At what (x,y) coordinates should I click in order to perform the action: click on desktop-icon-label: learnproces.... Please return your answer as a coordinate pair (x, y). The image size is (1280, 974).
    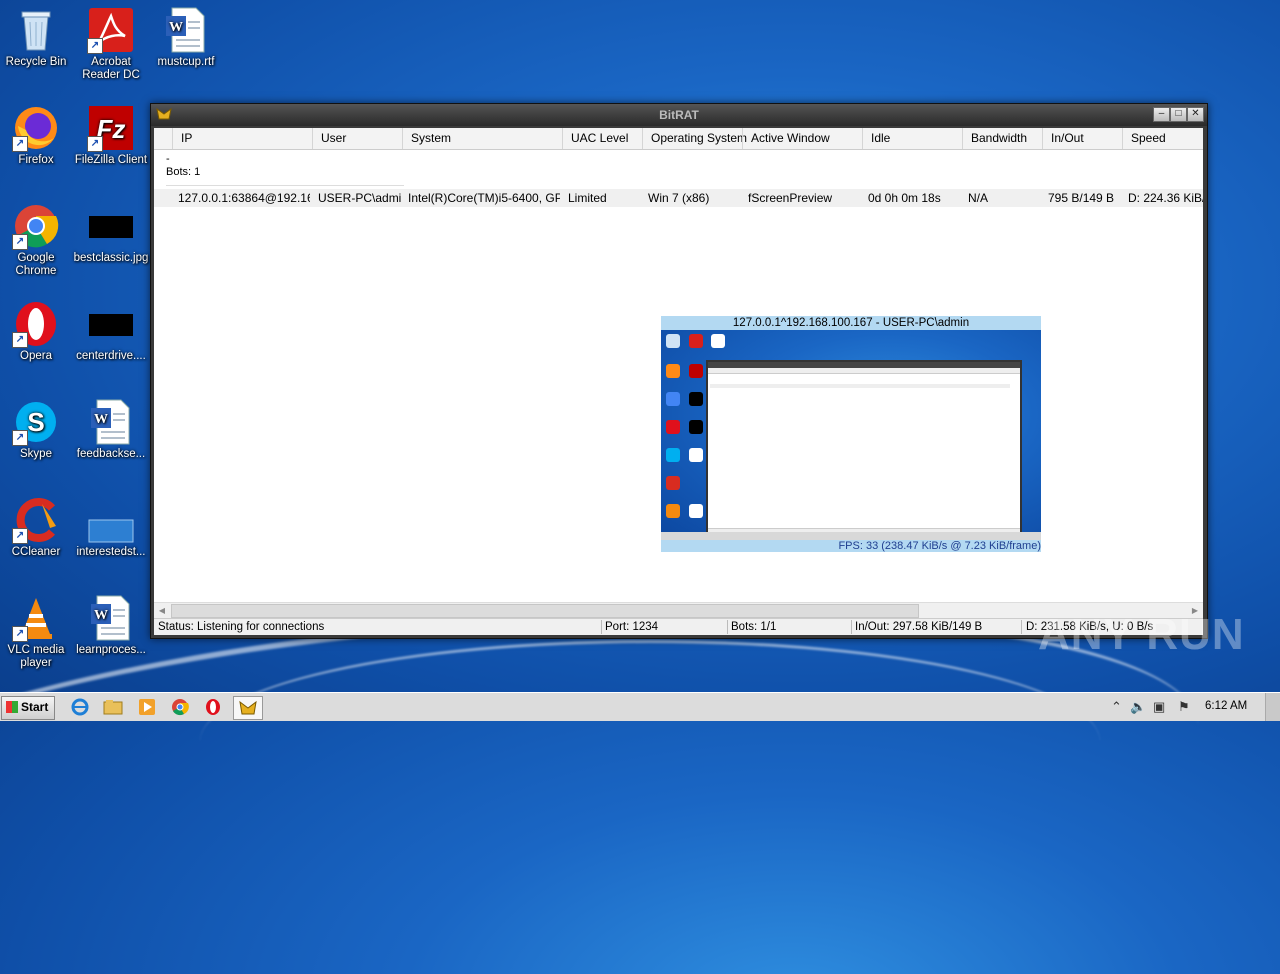
    Looking at the image, I should click on (111, 650).